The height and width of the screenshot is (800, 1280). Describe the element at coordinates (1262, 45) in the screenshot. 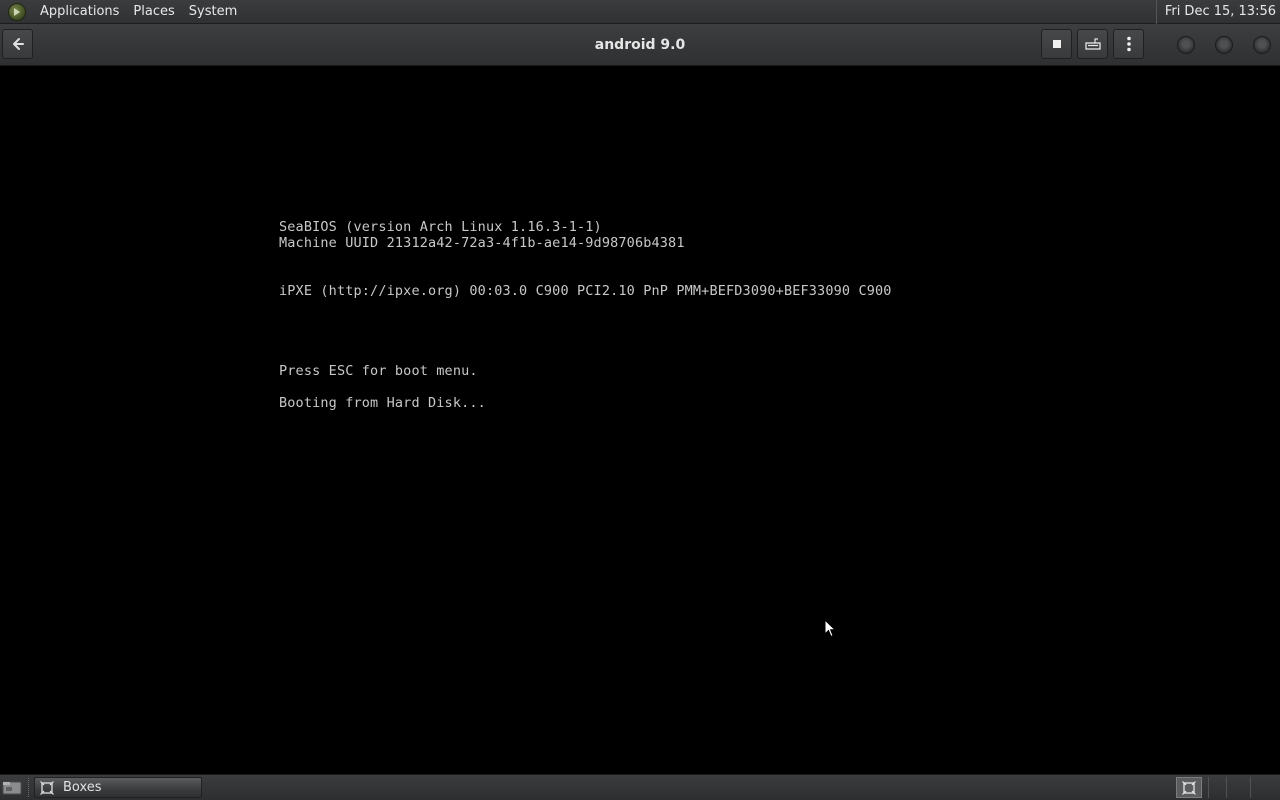

I see `close-button` at that location.